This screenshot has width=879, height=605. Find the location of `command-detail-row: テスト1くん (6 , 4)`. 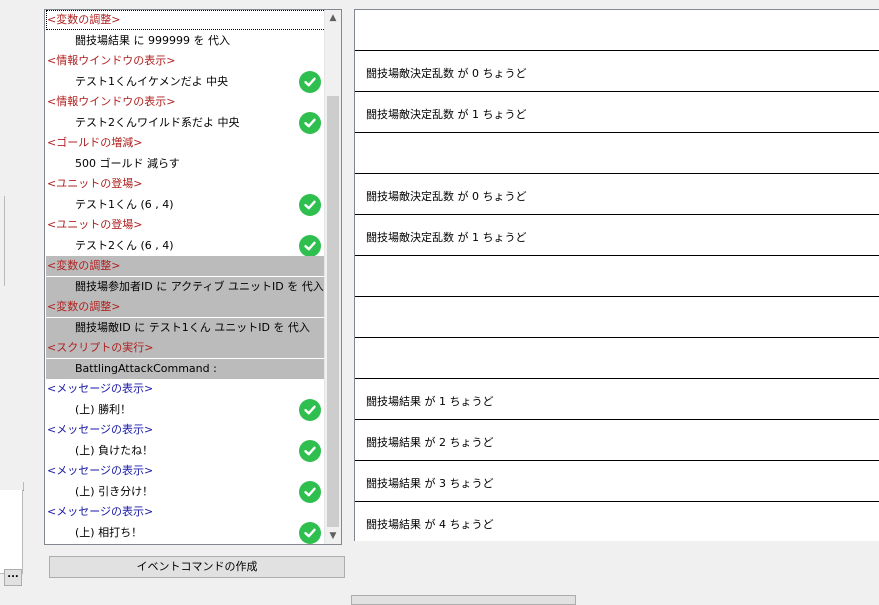

command-detail-row: テスト1くん (6 , 4) is located at coordinates (186, 204).